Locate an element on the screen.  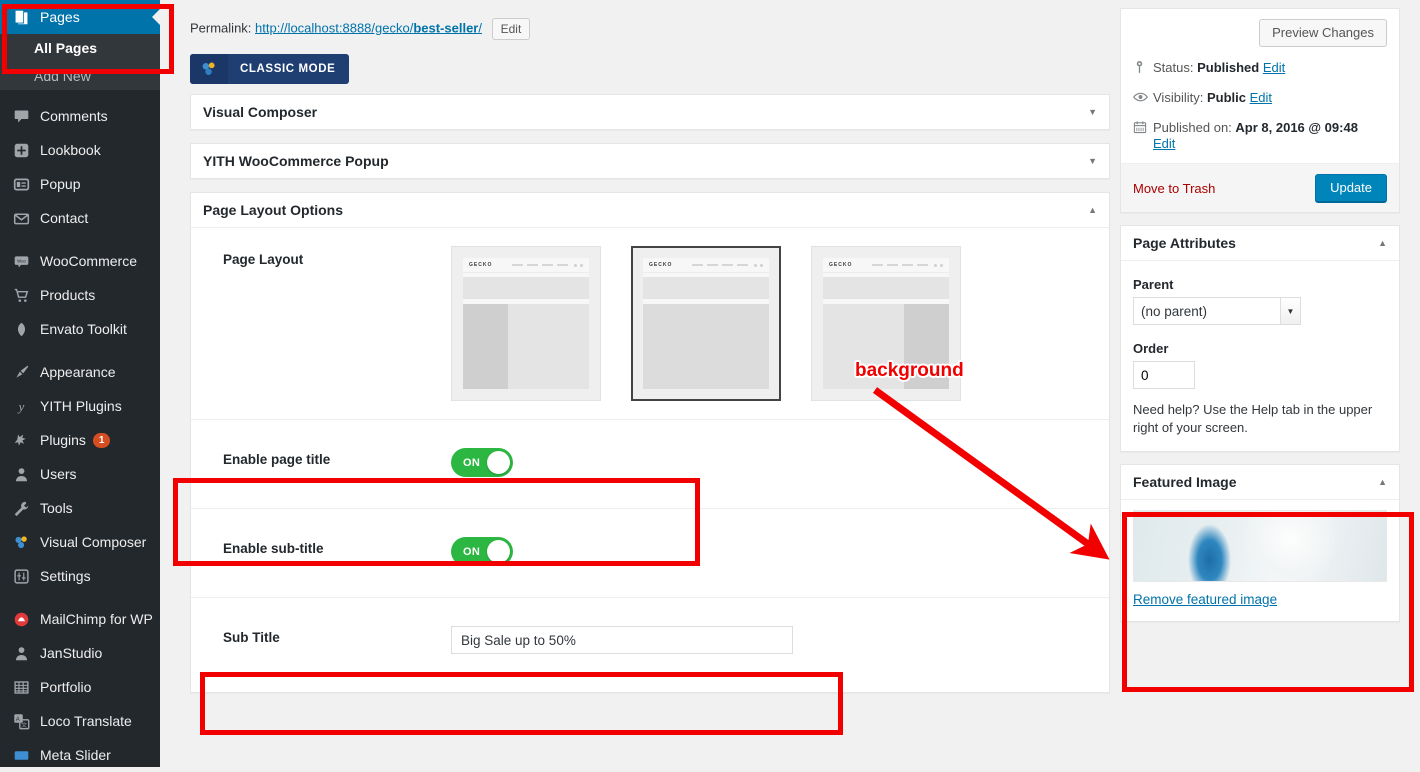
sidebar-item-mailchimp-for-wp: MailChimp for WP is located at coordinates (80, 619).